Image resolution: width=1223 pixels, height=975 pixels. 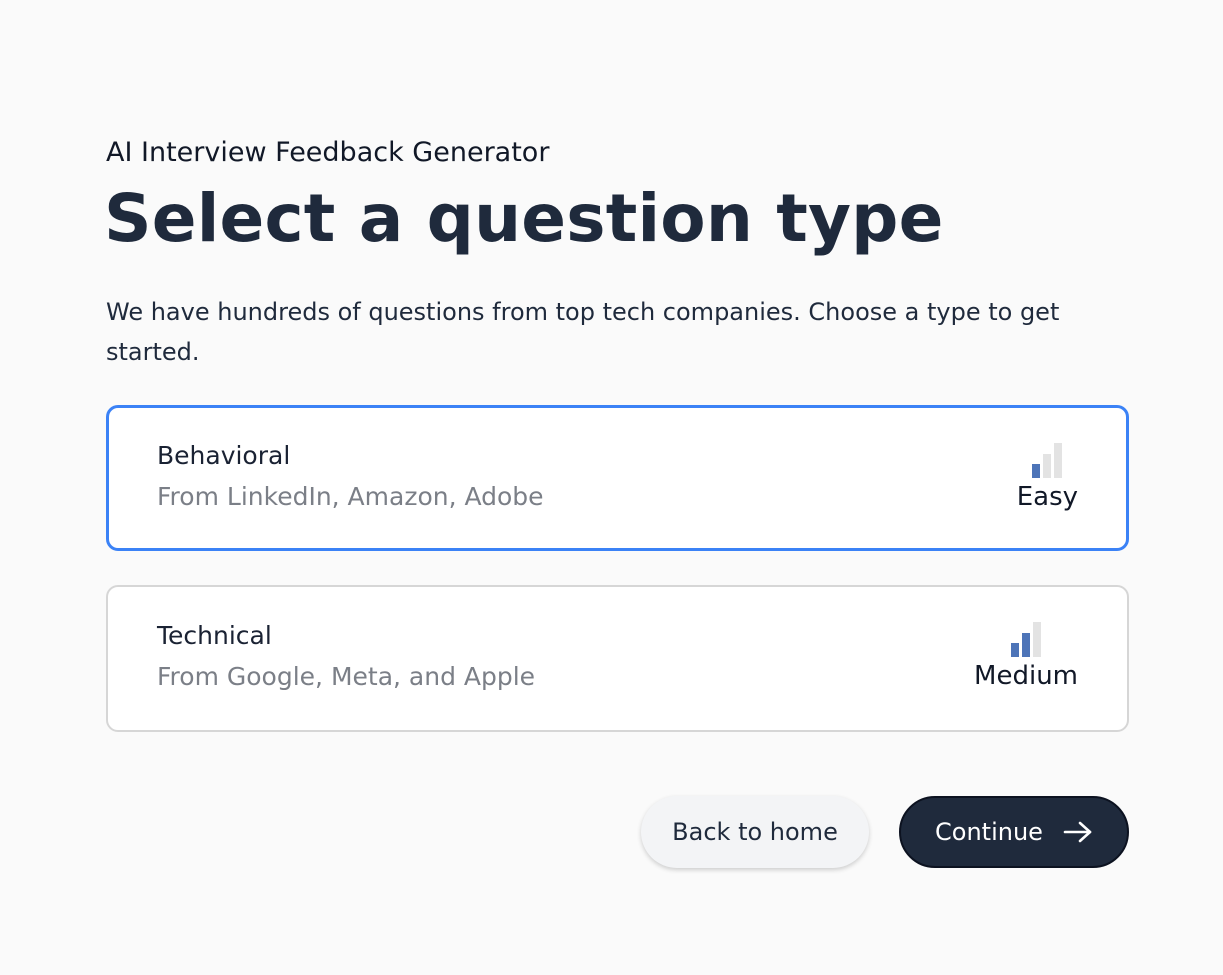 I want to click on continue-button: Continue, so click(x=1014, y=832).